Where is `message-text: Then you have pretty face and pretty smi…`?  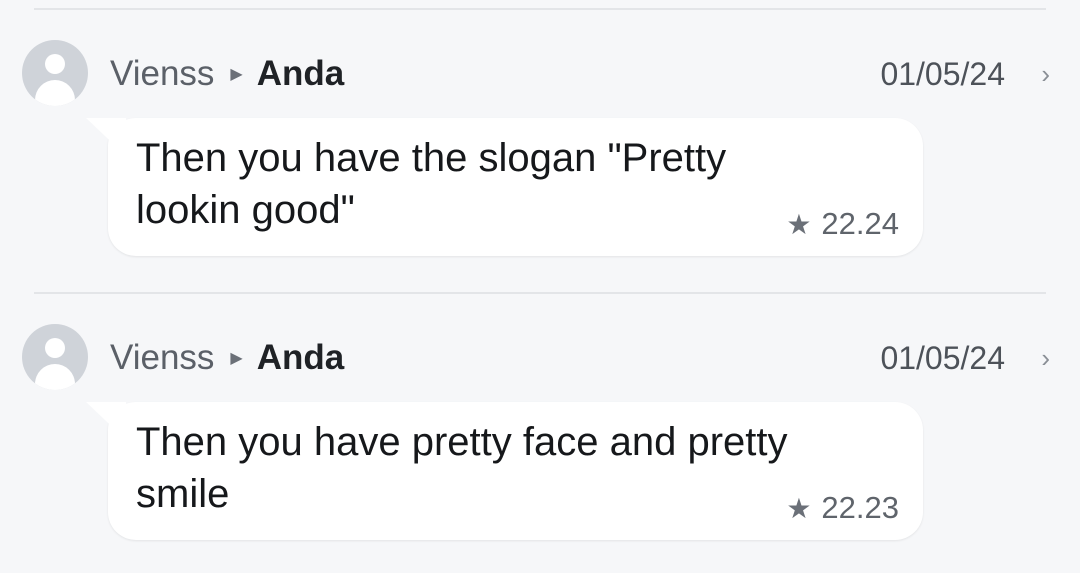 message-text: Then you have pretty face and pretty smi… is located at coordinates (462, 468).